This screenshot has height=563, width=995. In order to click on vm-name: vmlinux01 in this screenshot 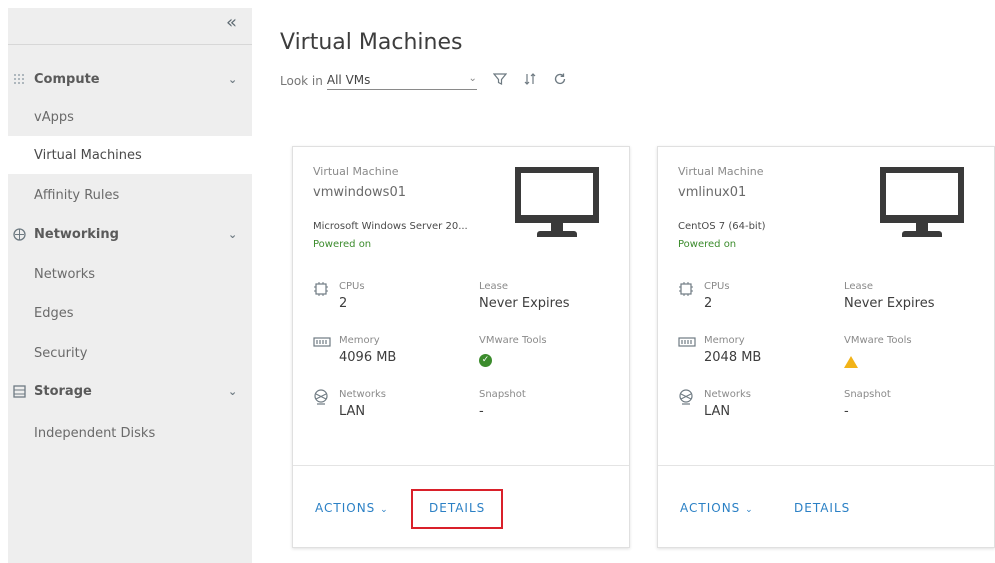, I will do `click(712, 192)`.